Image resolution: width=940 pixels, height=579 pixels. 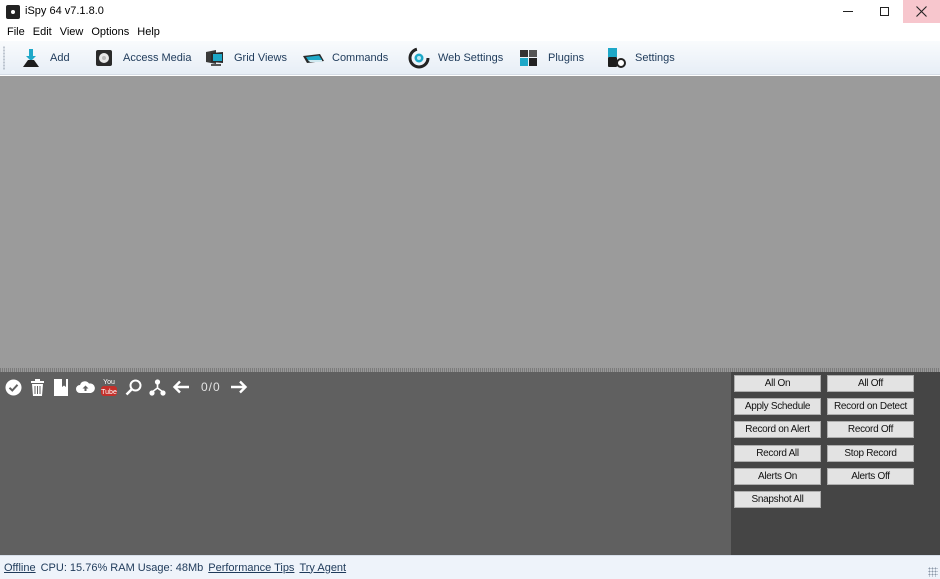 What do you see at coordinates (239, 387) in the screenshot?
I see `arrow-right-icon` at bounding box center [239, 387].